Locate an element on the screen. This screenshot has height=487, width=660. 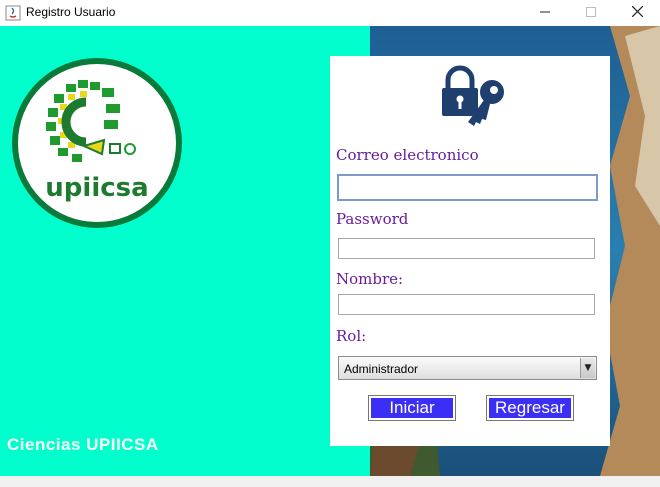
maximize-button is located at coordinates (591, 13).